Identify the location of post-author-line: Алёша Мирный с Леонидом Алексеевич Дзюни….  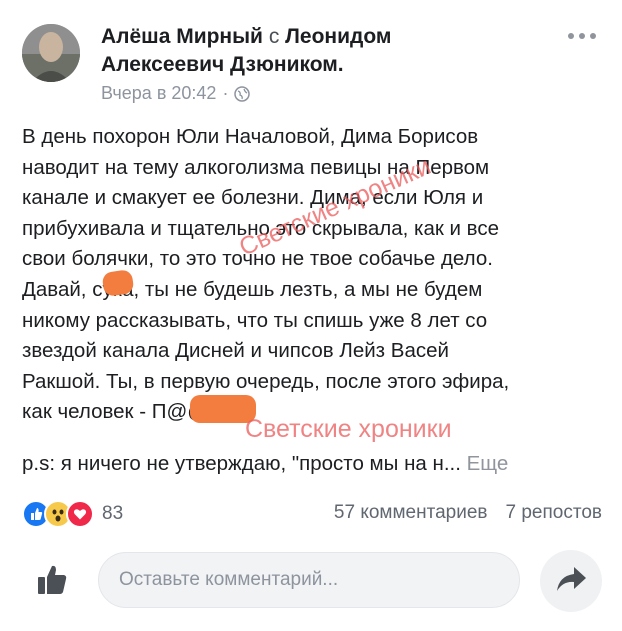
(301, 51).